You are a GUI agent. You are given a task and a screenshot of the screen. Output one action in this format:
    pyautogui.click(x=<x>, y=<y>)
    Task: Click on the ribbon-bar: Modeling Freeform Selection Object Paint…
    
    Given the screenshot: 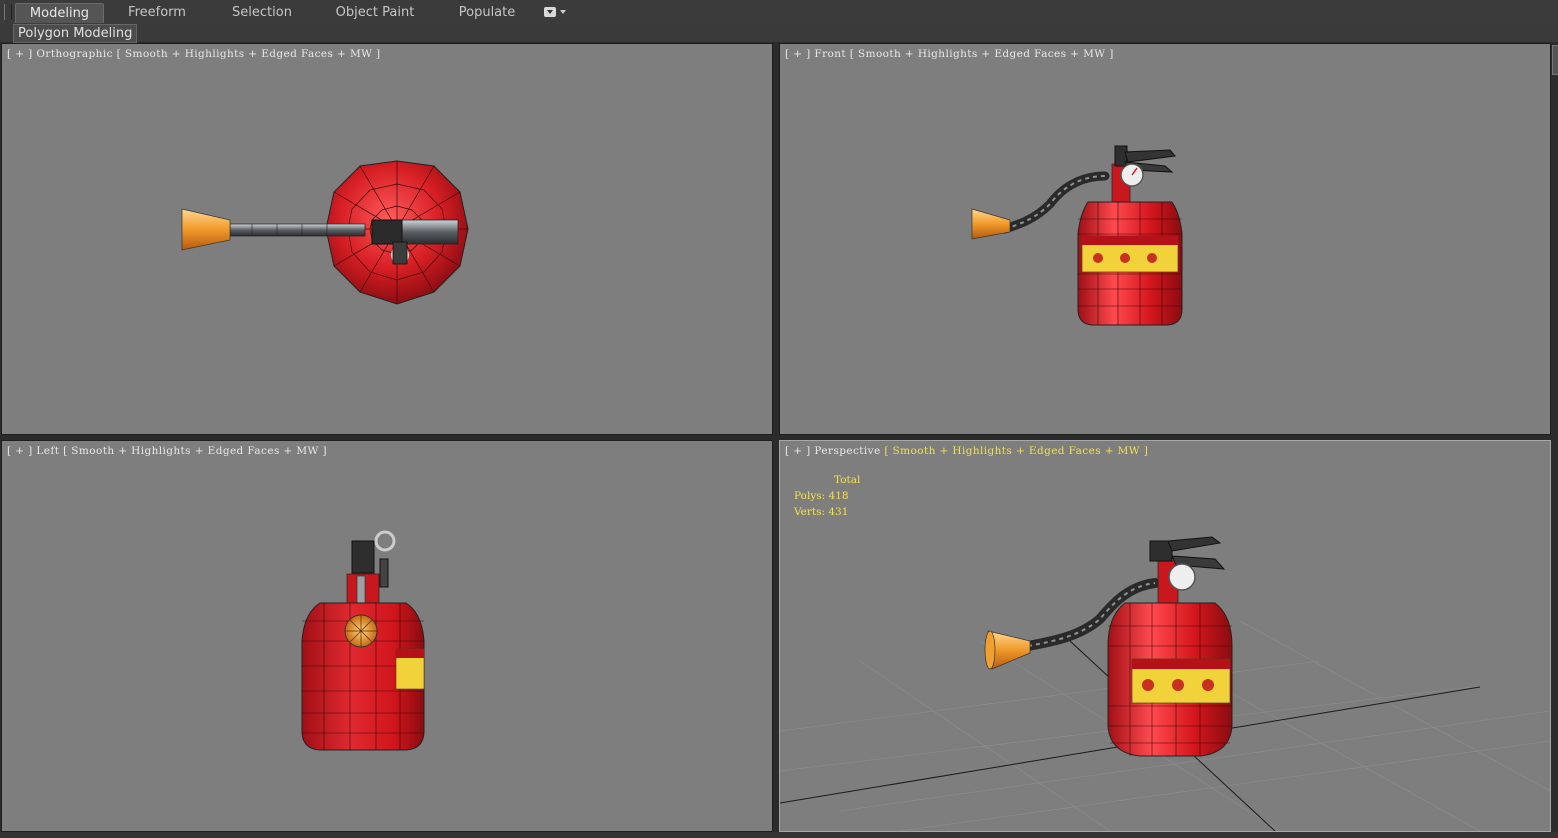 What is the action you would take?
    pyautogui.click(x=779, y=12)
    